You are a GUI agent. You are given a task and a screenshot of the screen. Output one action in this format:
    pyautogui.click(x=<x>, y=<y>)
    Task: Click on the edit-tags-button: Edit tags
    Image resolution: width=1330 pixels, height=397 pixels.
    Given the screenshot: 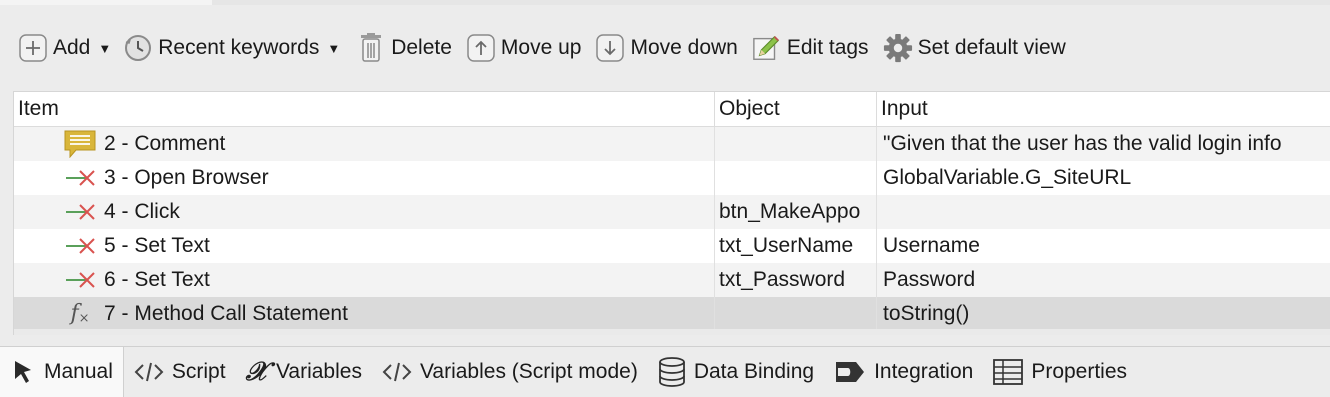 What is the action you would take?
    pyautogui.click(x=810, y=48)
    